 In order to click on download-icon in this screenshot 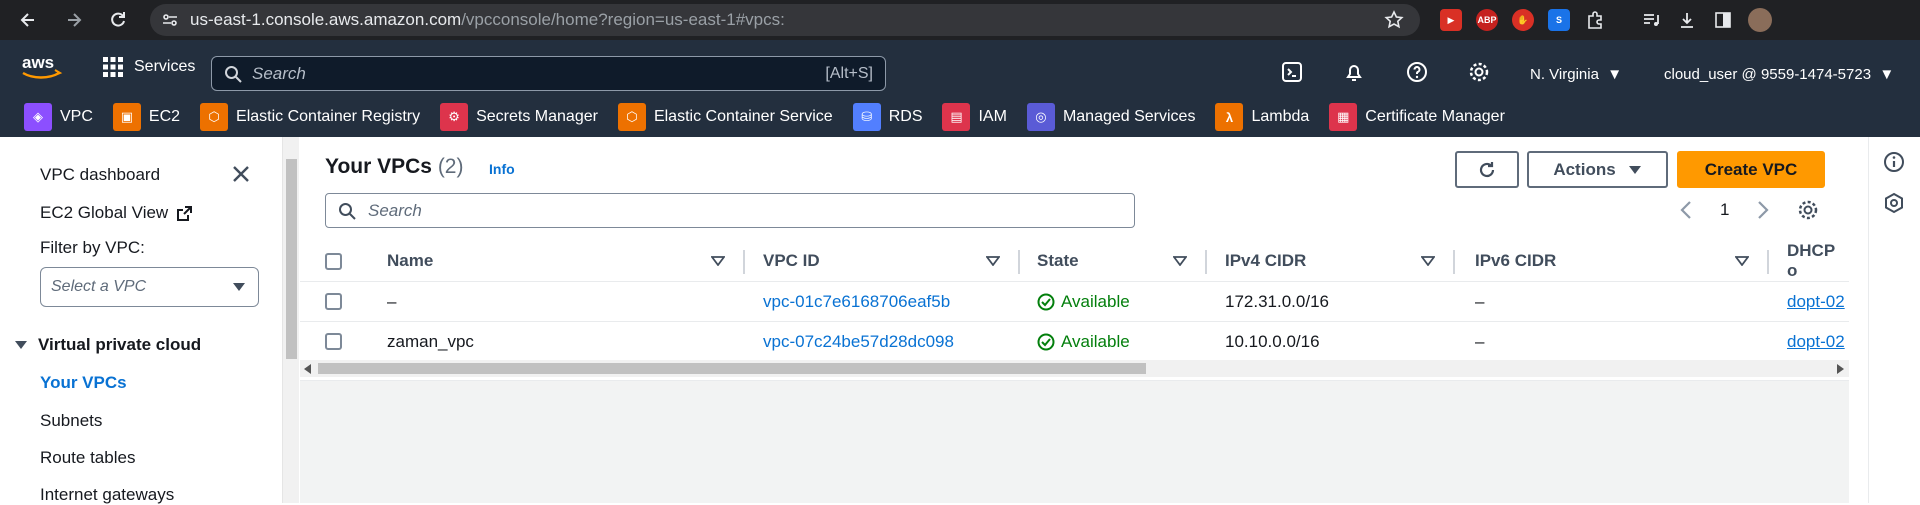, I will do `click(1687, 20)`.